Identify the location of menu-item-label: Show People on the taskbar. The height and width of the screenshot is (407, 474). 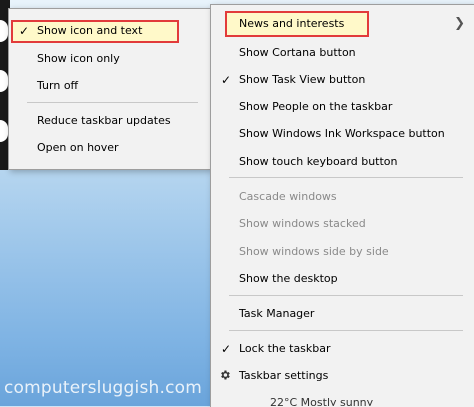
(316, 106).